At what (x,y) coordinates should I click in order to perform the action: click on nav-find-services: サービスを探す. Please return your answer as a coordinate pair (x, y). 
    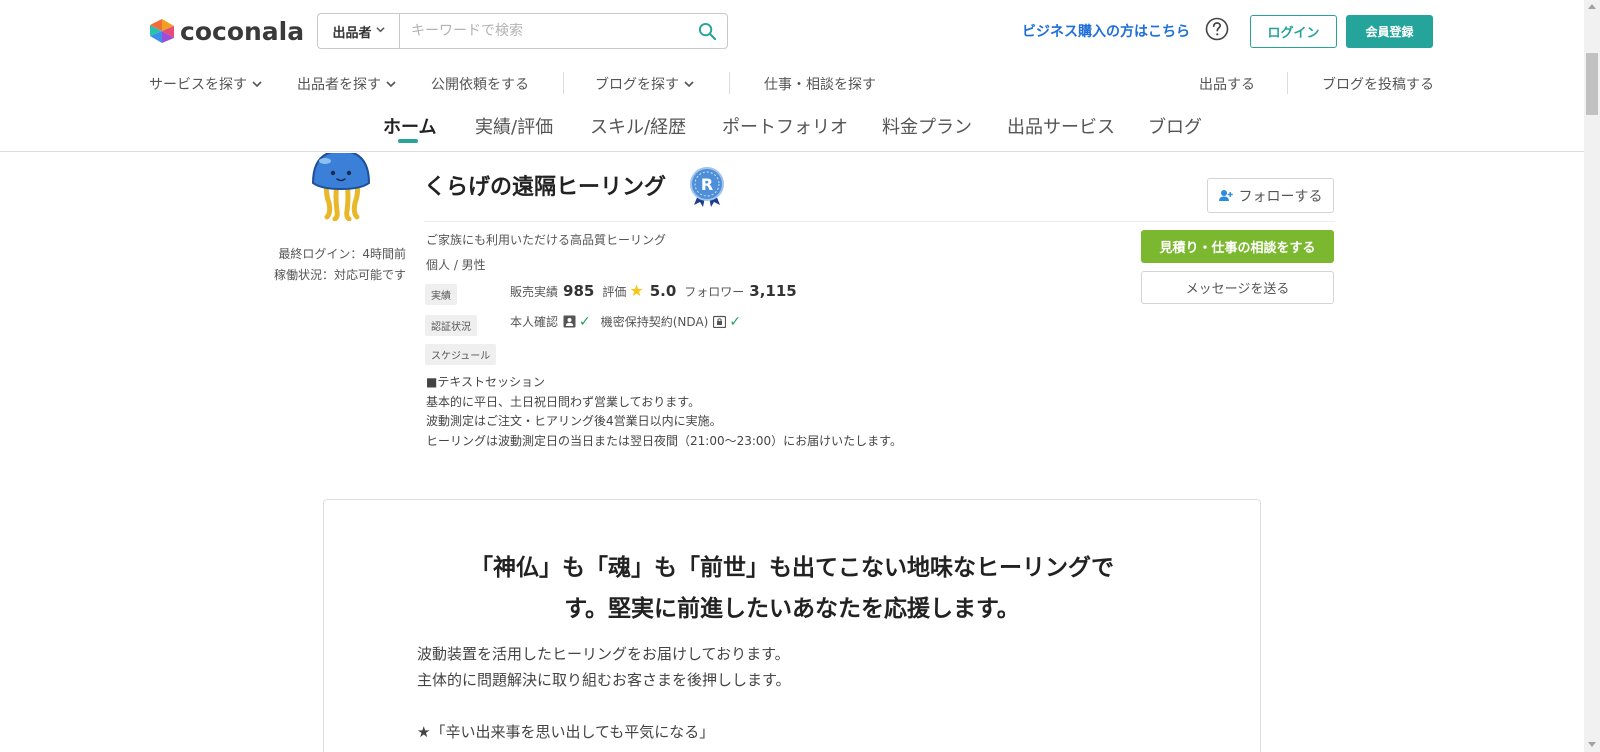
    Looking at the image, I should click on (205, 84).